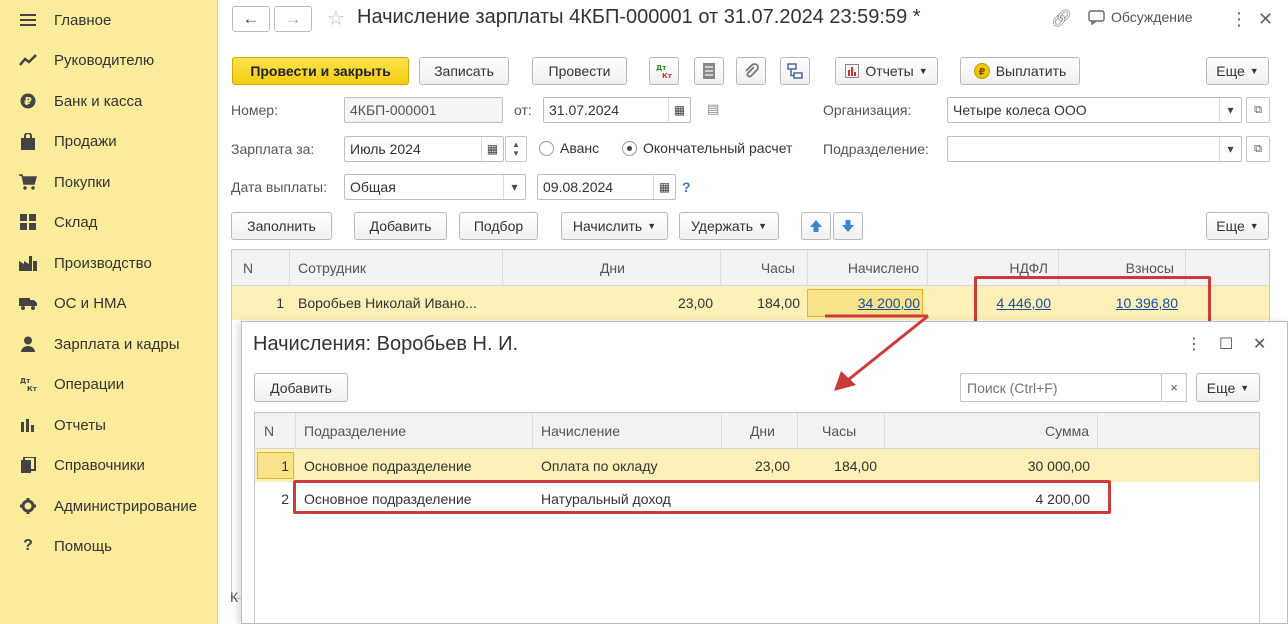  What do you see at coordinates (251, 19) in the screenshot?
I see `back-button: ←` at bounding box center [251, 19].